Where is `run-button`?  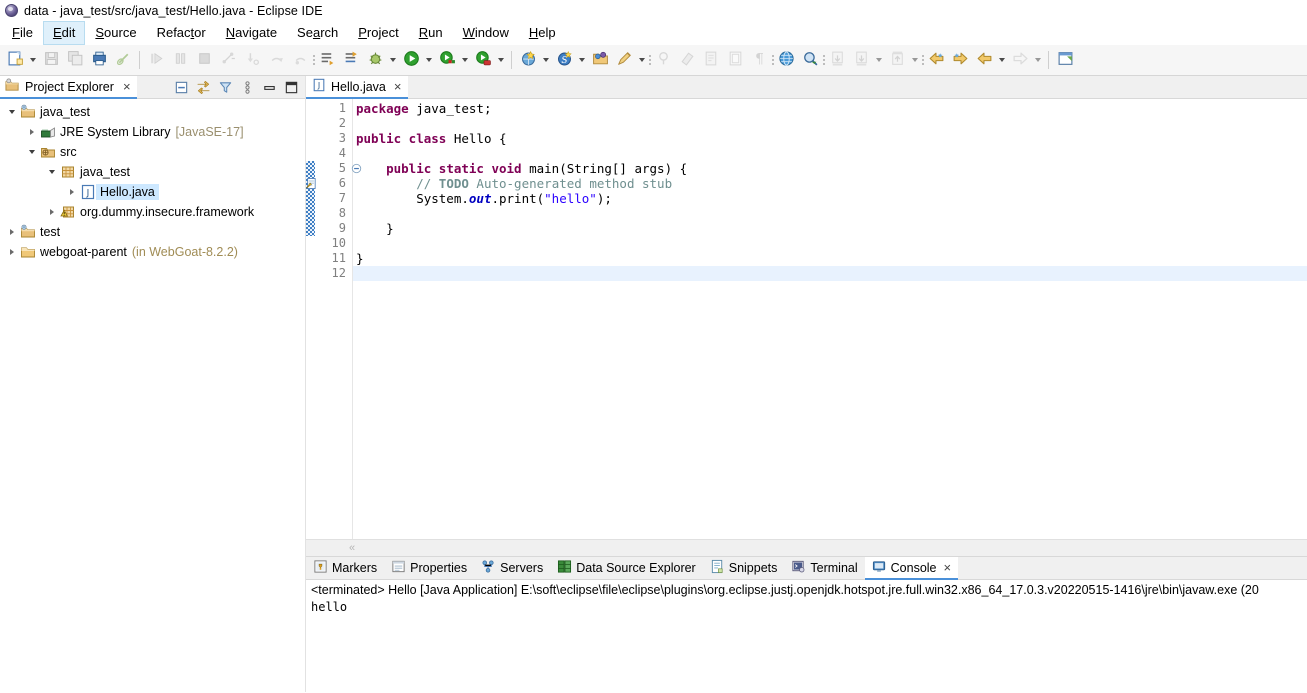
run-button is located at coordinates (411, 60).